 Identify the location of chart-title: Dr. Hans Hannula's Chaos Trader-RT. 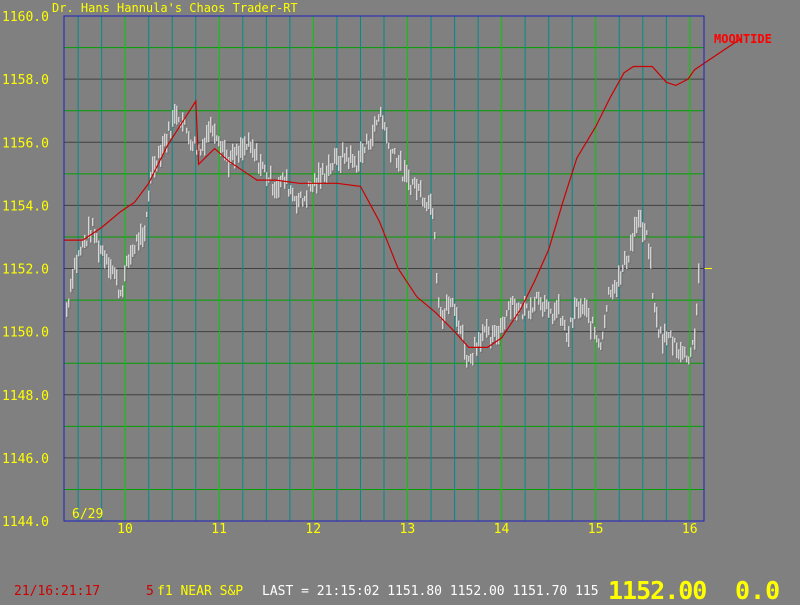
(175, 8).